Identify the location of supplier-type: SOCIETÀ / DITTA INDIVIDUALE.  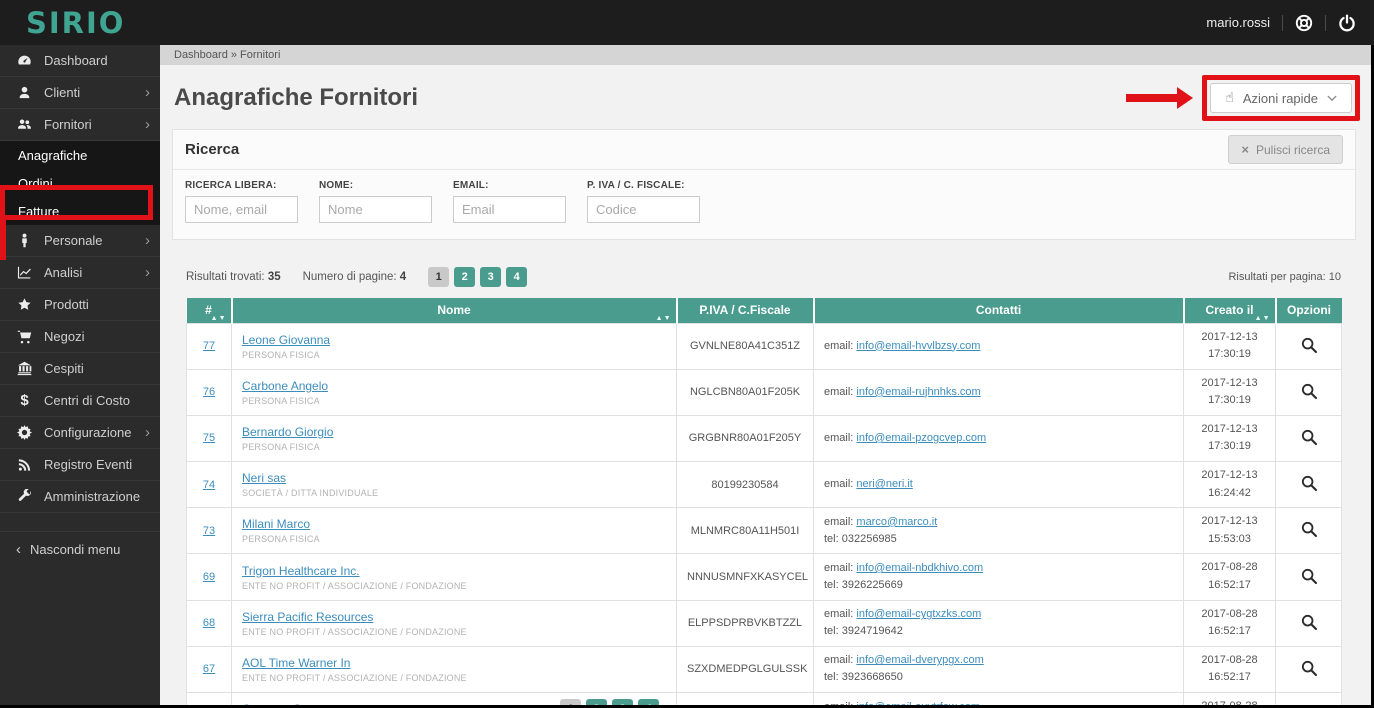
(310, 493).